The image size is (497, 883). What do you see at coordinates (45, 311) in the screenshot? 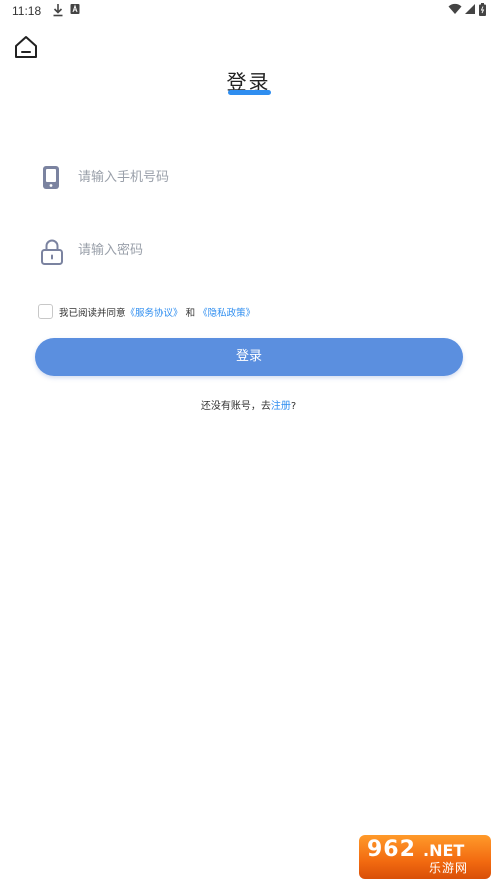
I see `agreement-checkbox` at bounding box center [45, 311].